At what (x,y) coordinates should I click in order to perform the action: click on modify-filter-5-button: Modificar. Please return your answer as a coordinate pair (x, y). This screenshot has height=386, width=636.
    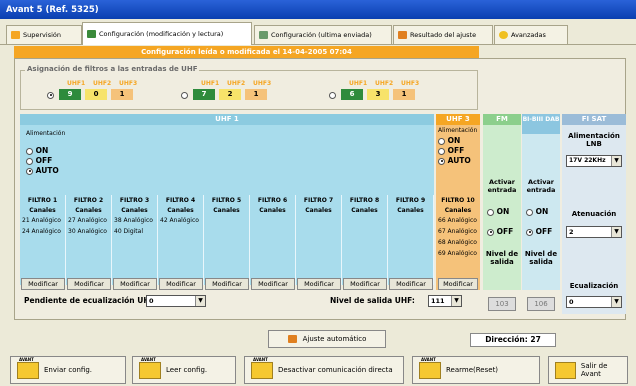
    Looking at the image, I should click on (227, 284).